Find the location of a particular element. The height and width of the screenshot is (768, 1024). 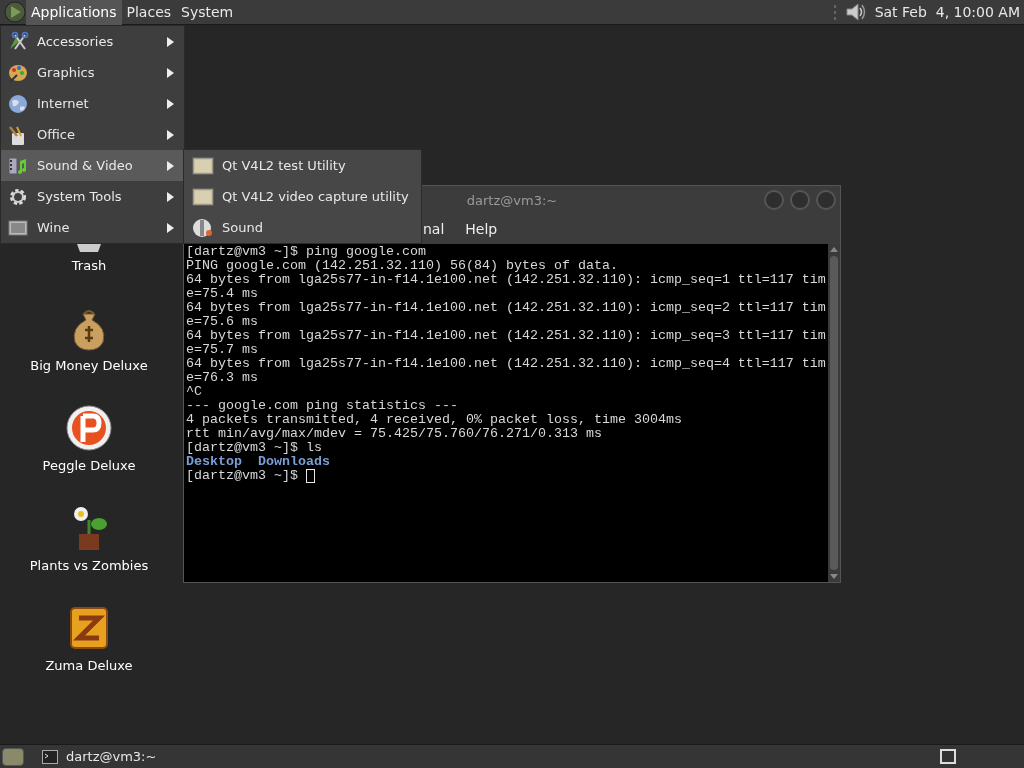

terminal-line: [dartz@vm3 ~]$ ls is located at coordinates (254, 448).